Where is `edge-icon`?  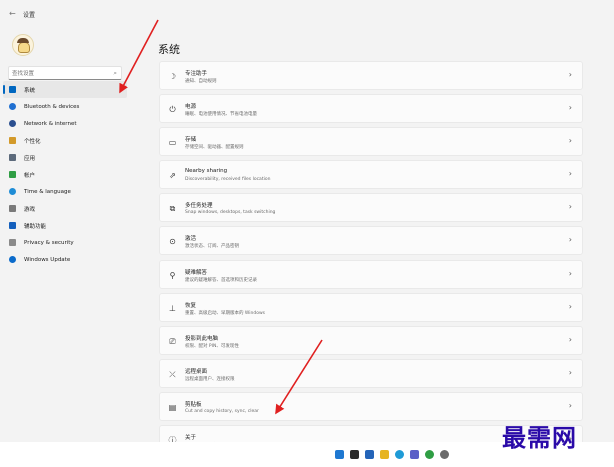
edge-icon is located at coordinates (399, 454).